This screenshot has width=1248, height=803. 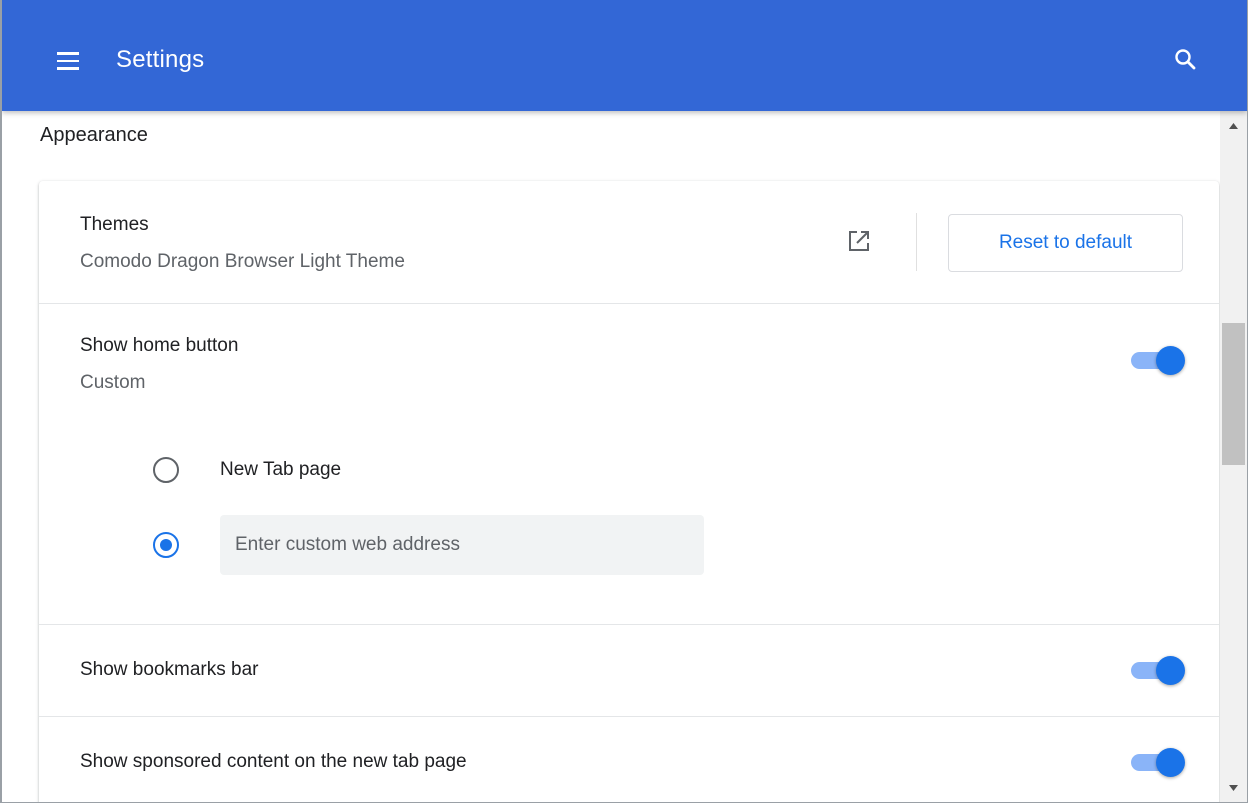 What do you see at coordinates (160, 59) in the screenshot?
I see `app-title: Settings` at bounding box center [160, 59].